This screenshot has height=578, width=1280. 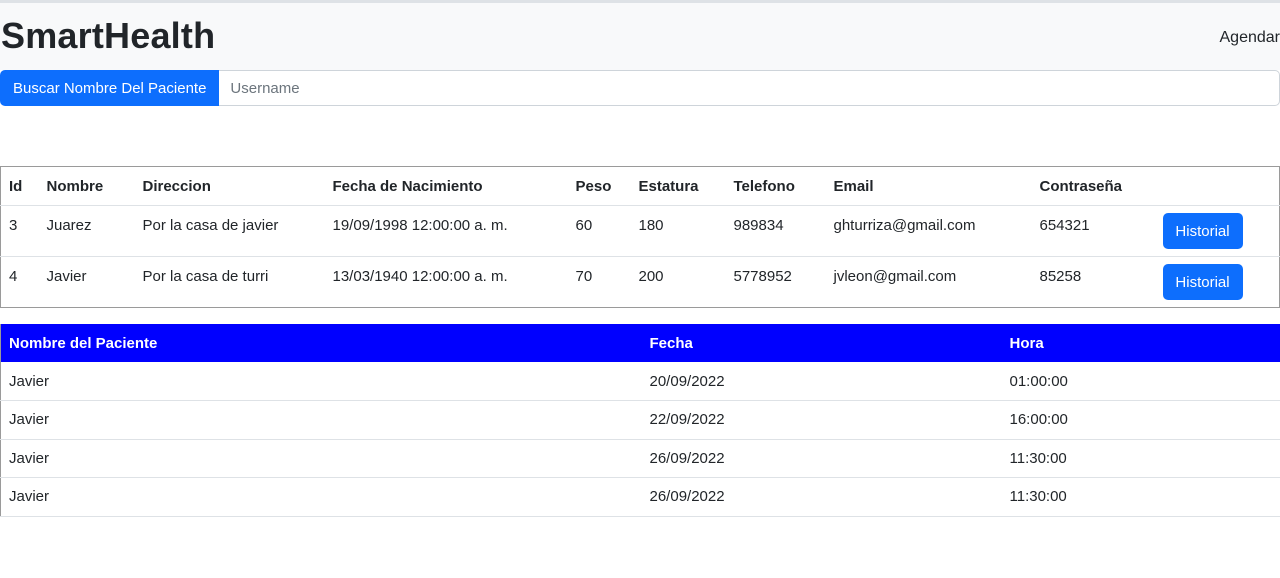 I want to click on appointments-header-row: Nombre del Paciente Fecha Hora, so click(x=640, y=343).